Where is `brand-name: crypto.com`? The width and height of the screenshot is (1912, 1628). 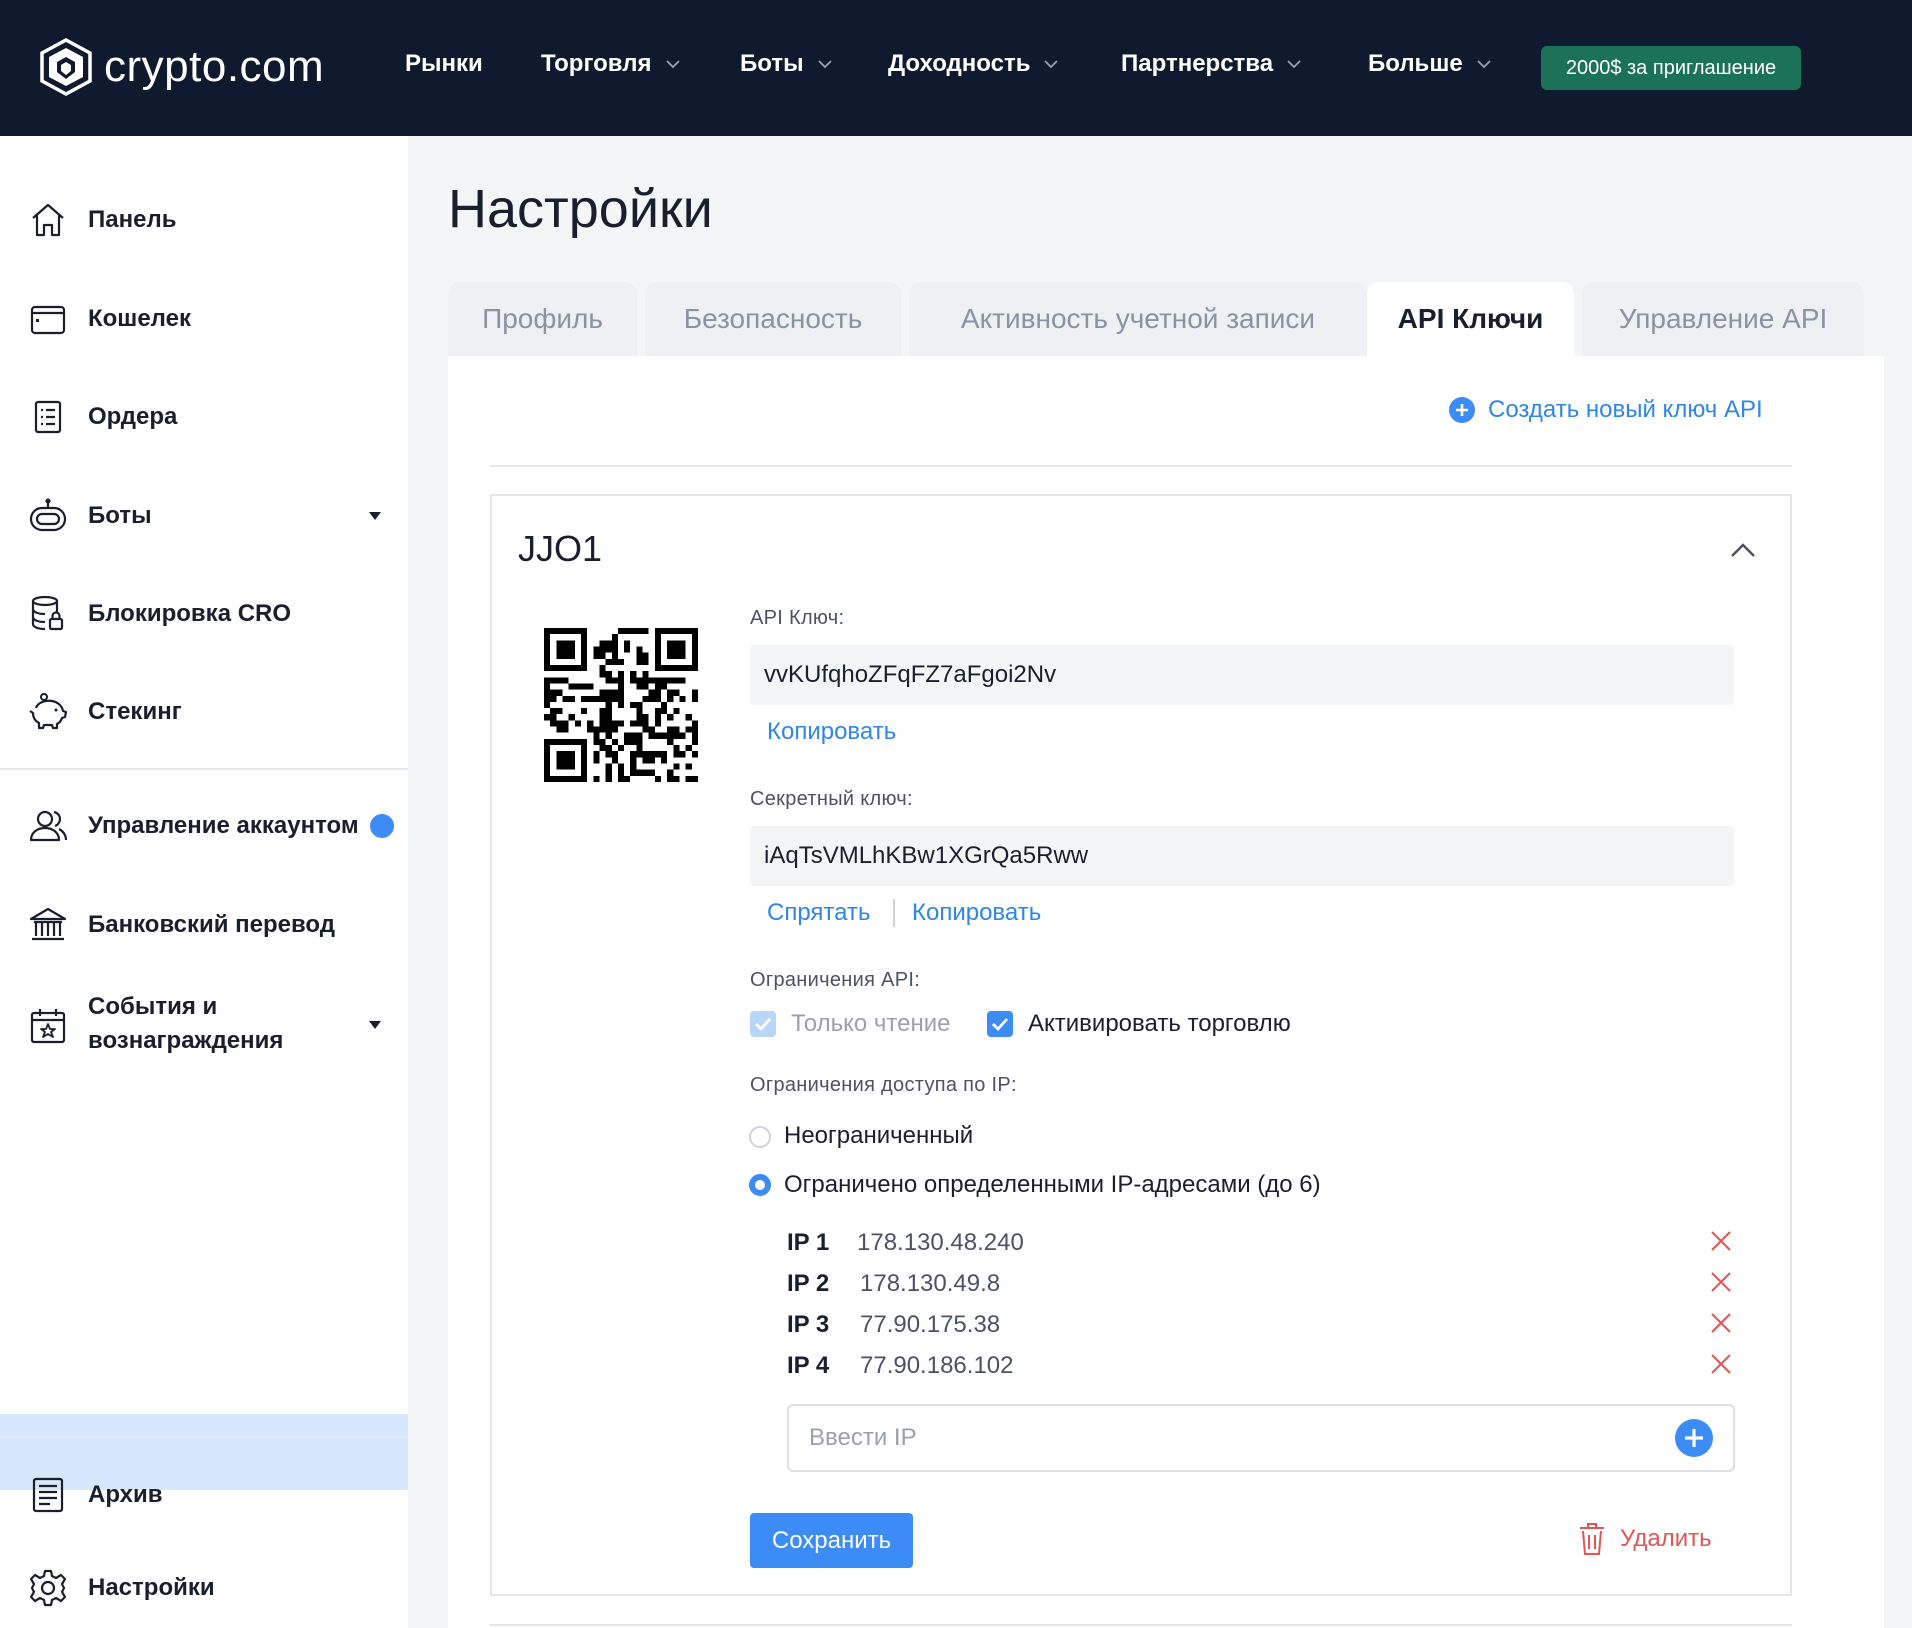 brand-name: crypto.com is located at coordinates (214, 66).